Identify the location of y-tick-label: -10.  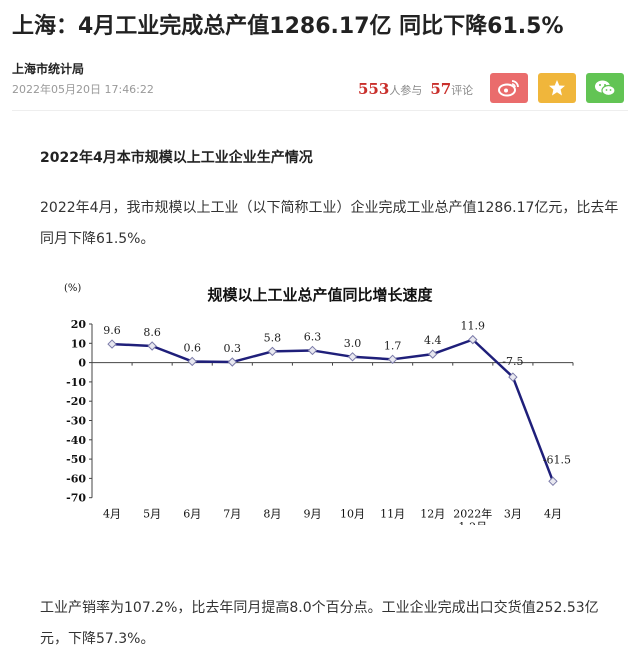
(76, 382).